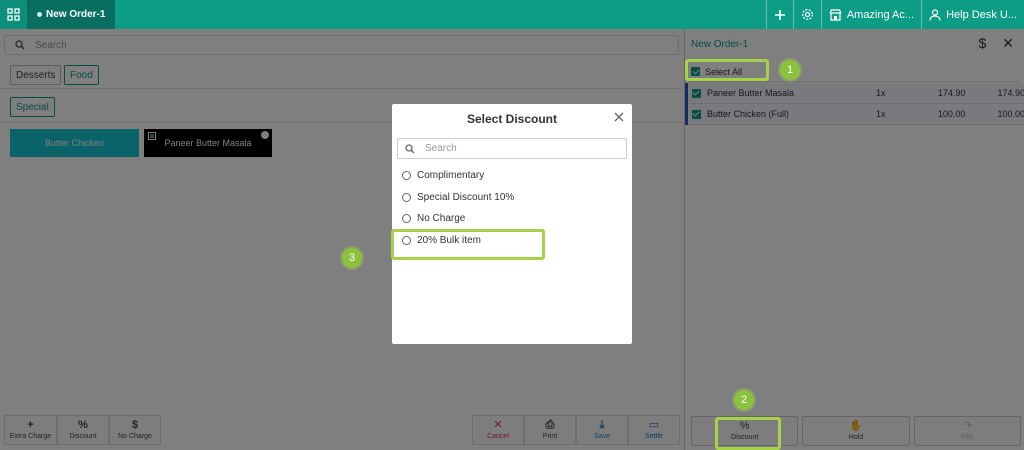 This screenshot has width=1024, height=450. Describe the element at coordinates (748, 433) in the screenshot. I see `highlight-discount` at that location.